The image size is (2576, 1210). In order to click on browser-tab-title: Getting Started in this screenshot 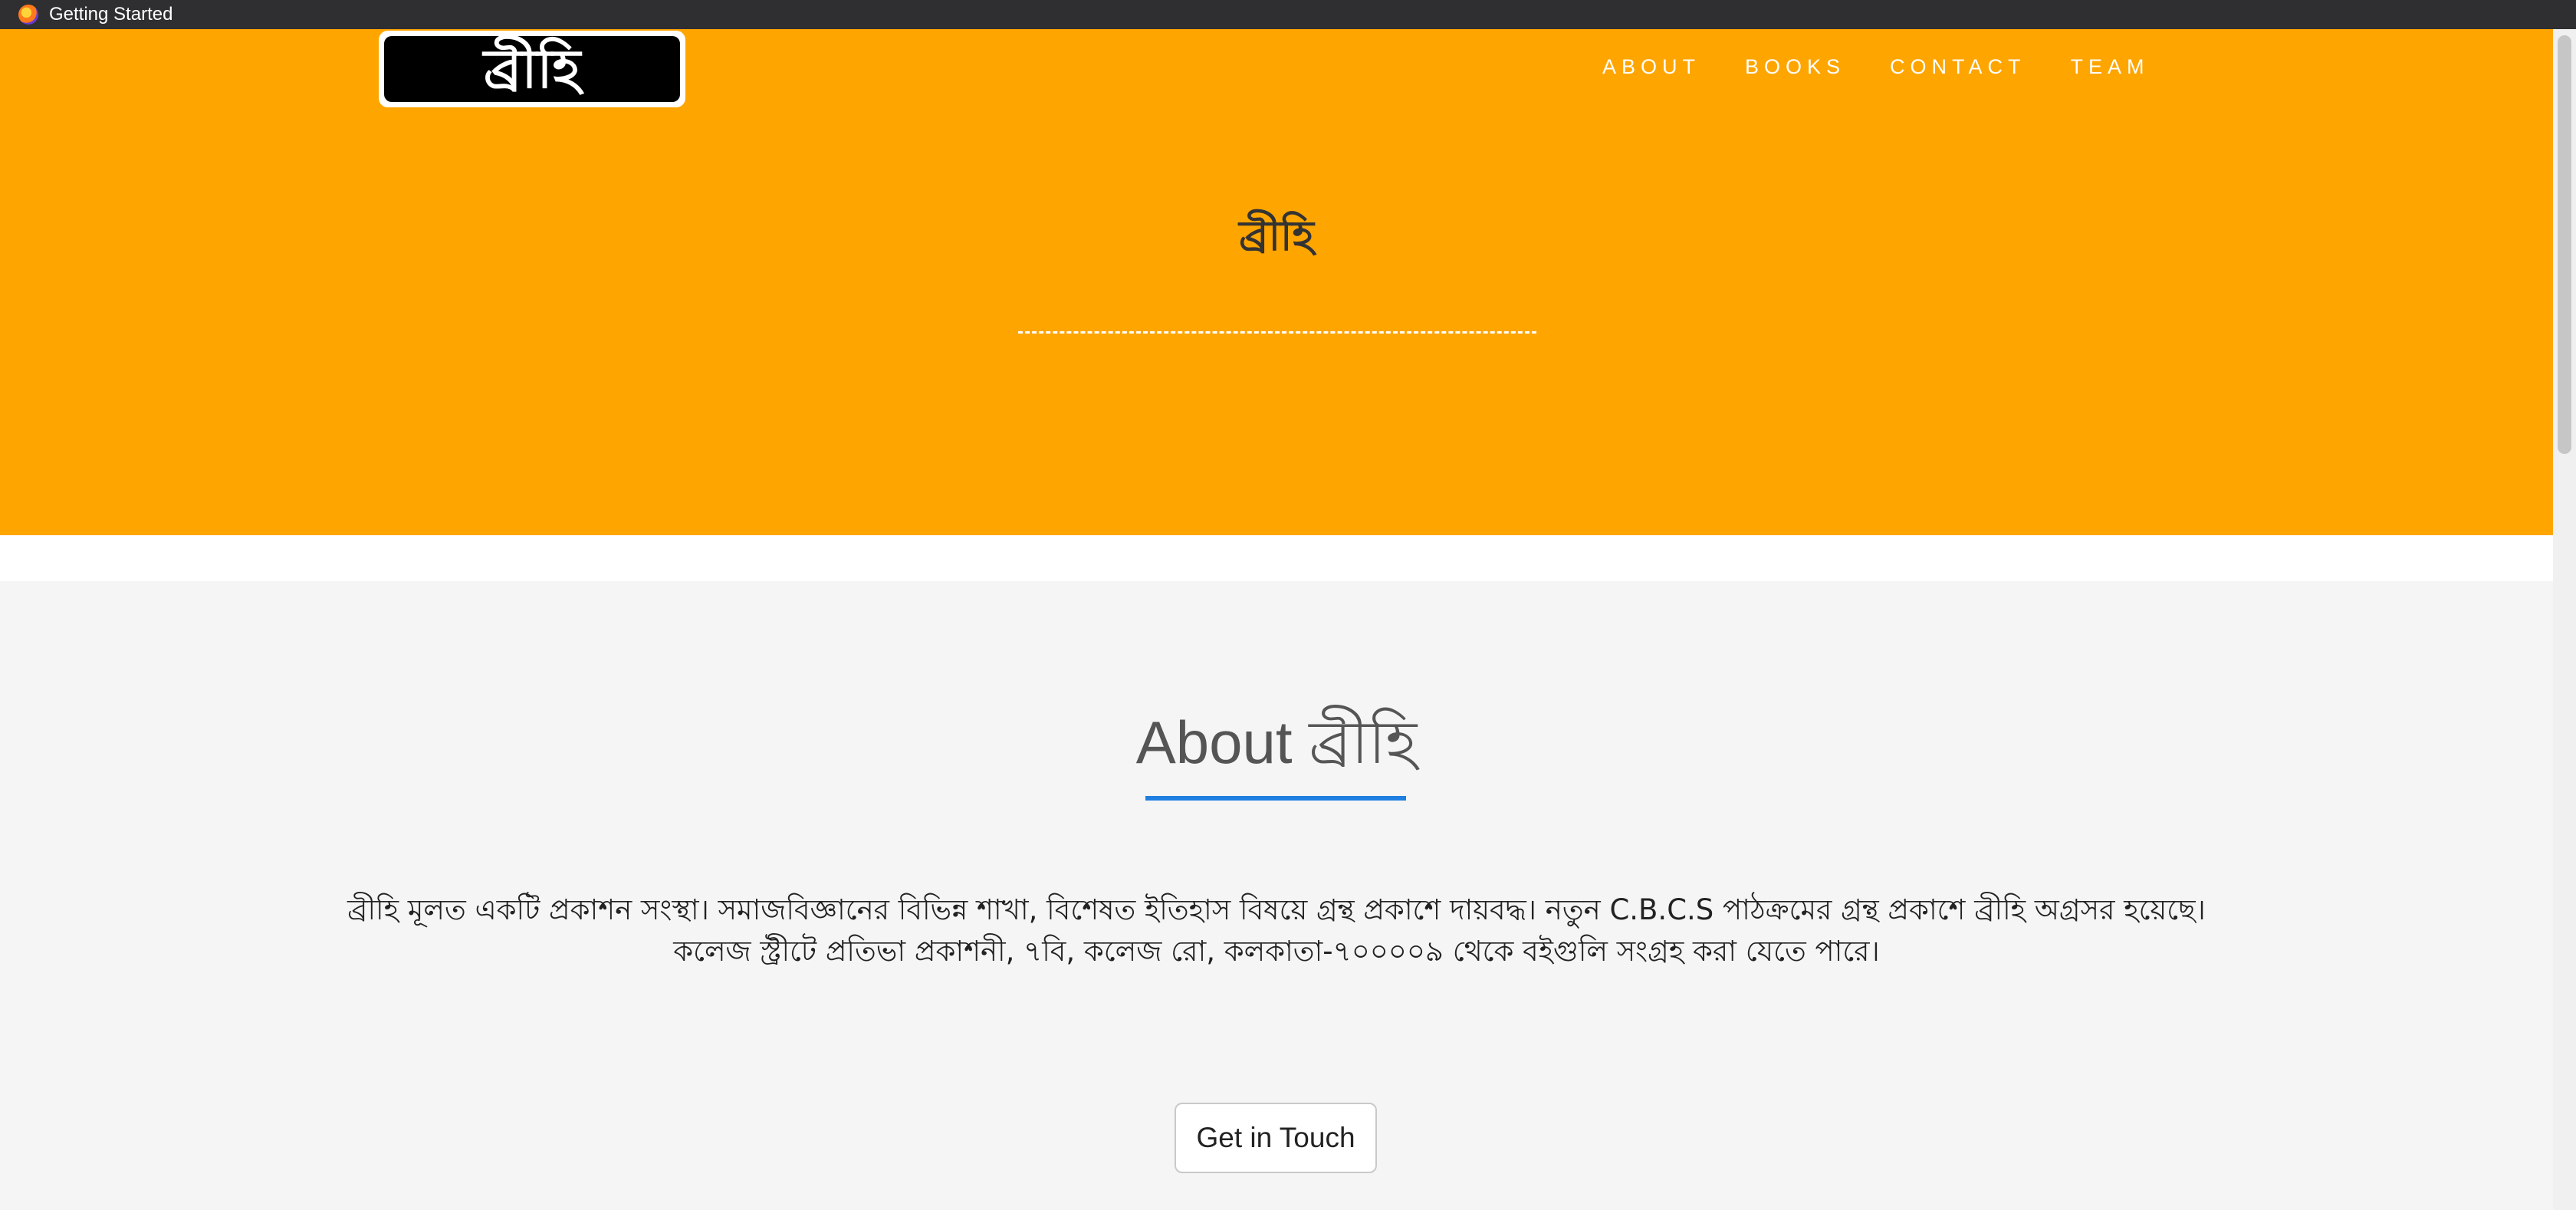, I will do `click(110, 14)`.